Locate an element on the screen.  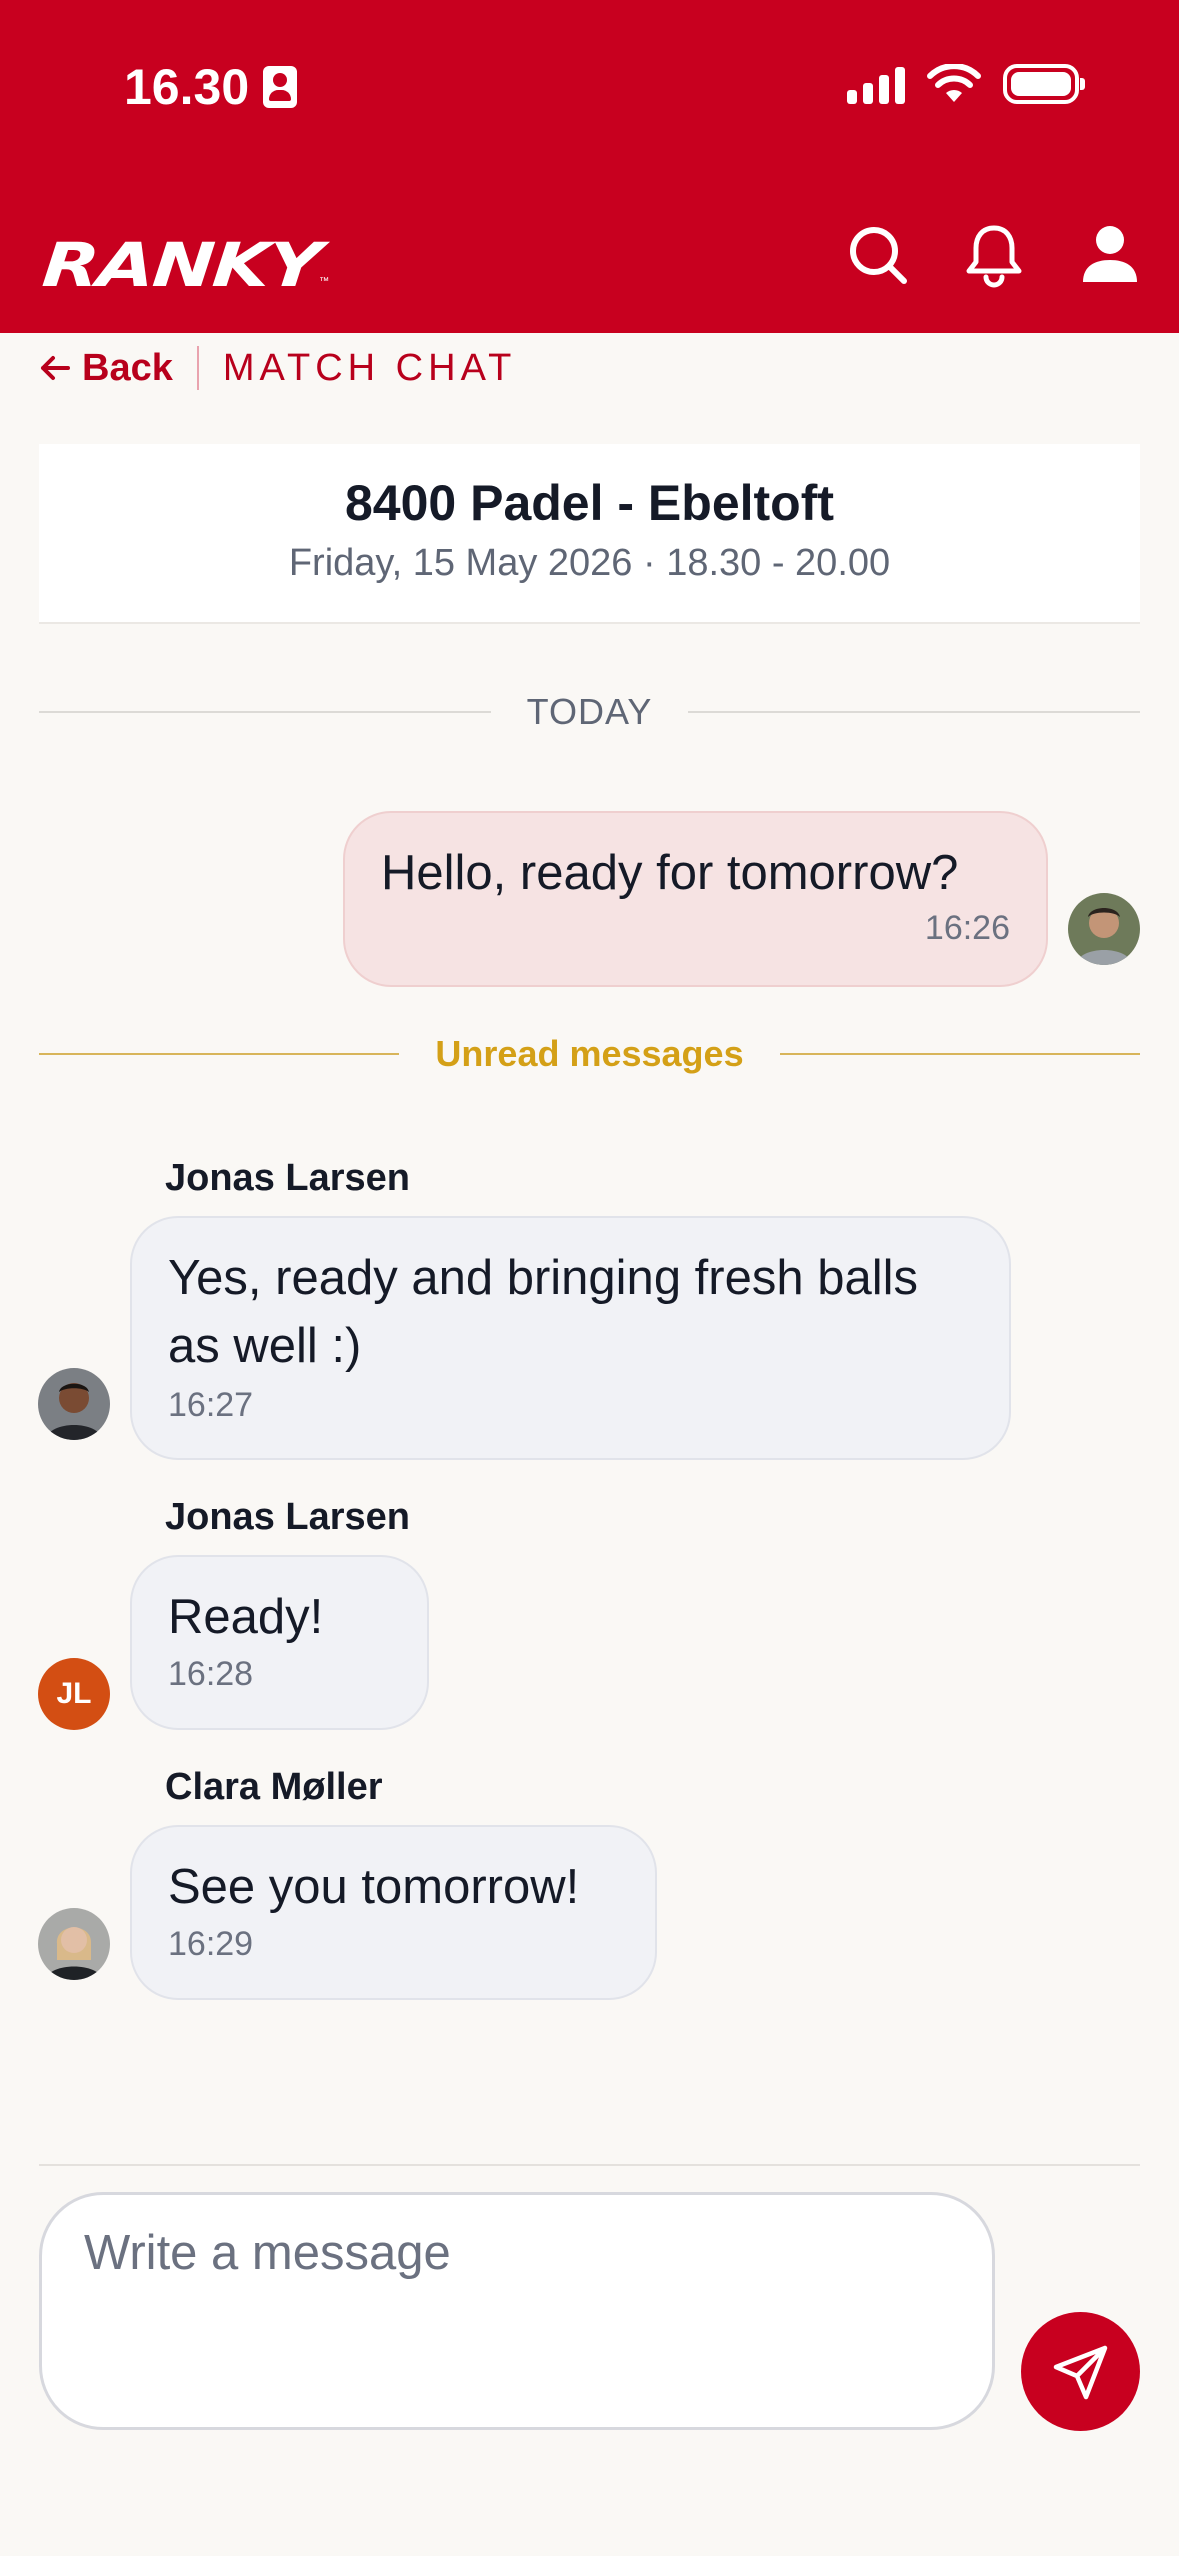
message-time: 16:26 is located at coordinates (967, 928).